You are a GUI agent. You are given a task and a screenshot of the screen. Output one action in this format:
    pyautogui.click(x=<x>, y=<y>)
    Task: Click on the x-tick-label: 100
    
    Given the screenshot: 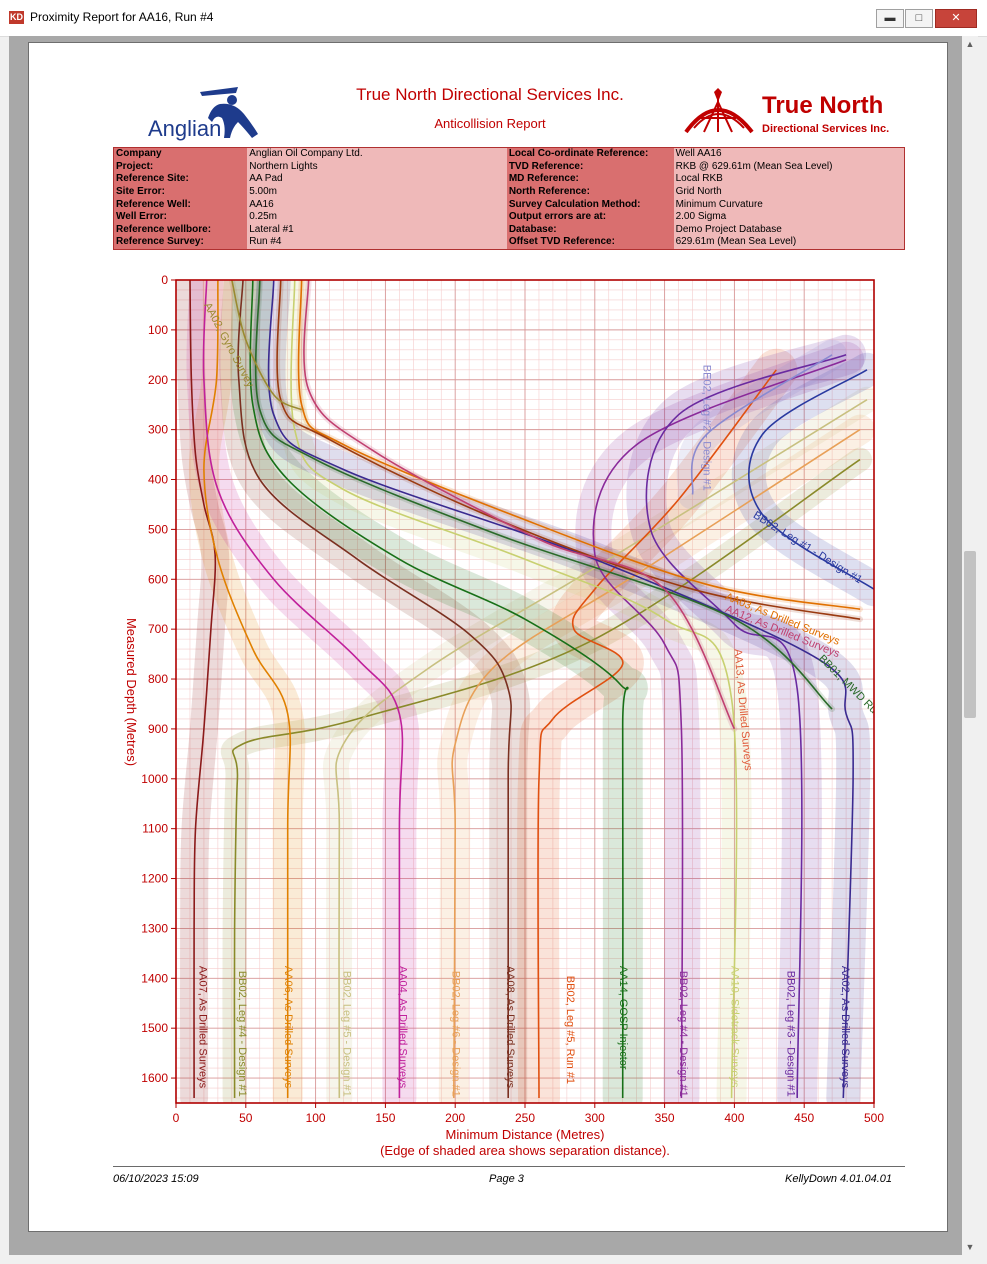 What is the action you would take?
    pyautogui.click(x=316, y=1118)
    